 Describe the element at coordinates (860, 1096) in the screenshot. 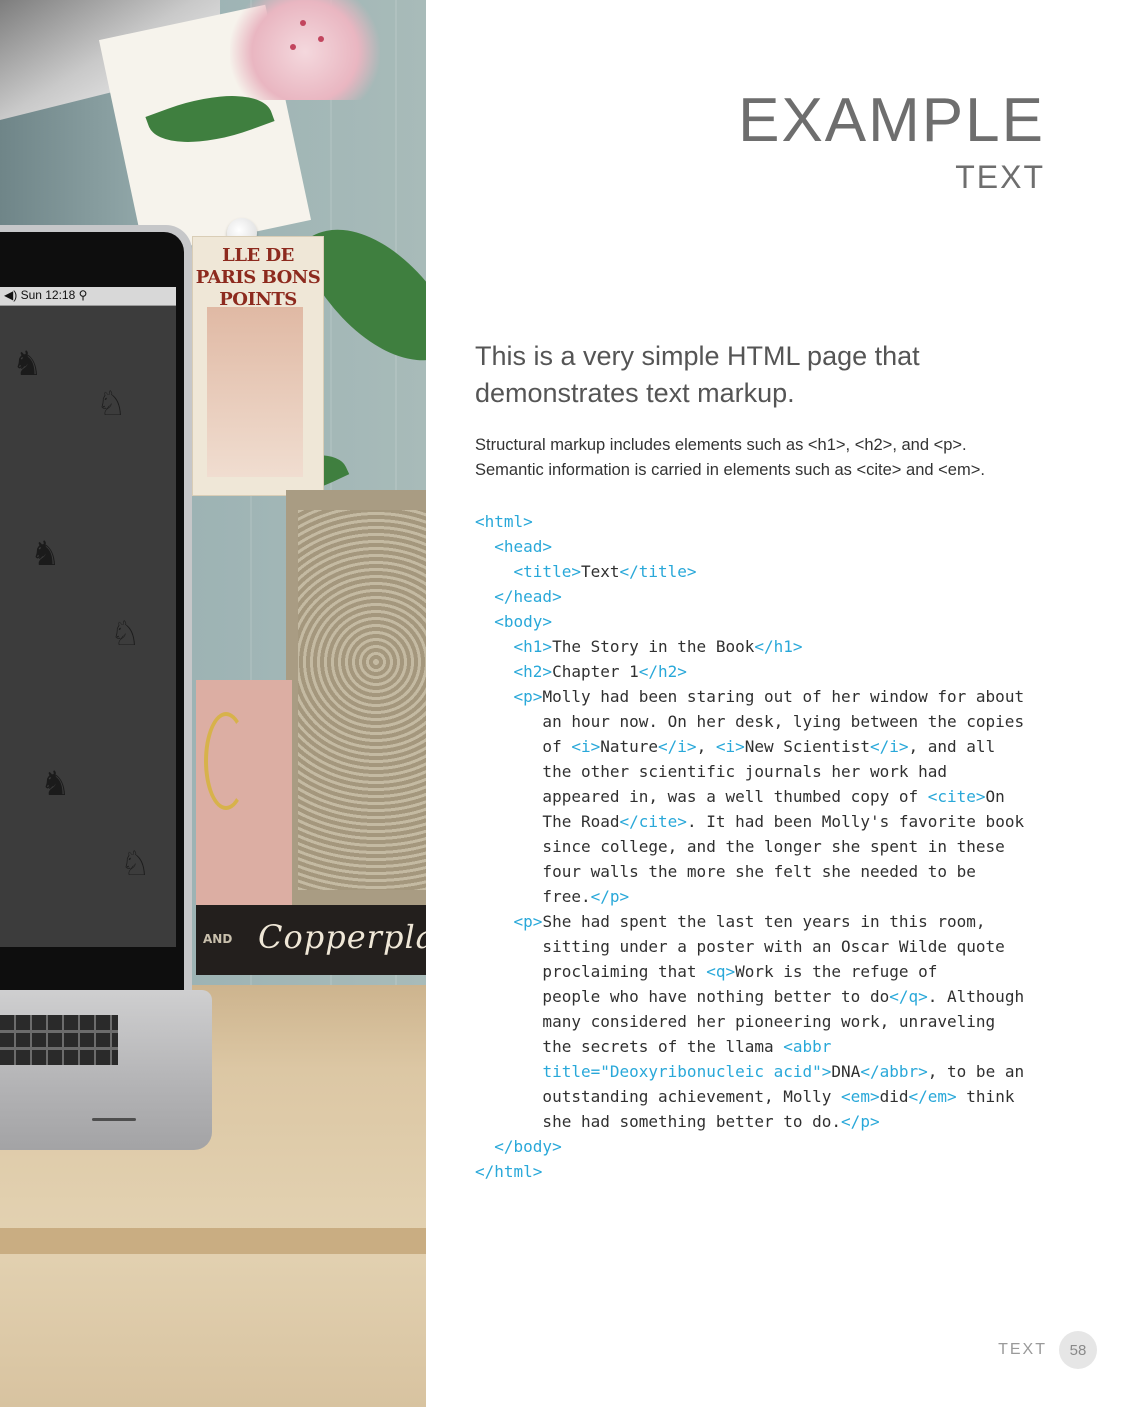

I see `code-tag: <em>` at that location.